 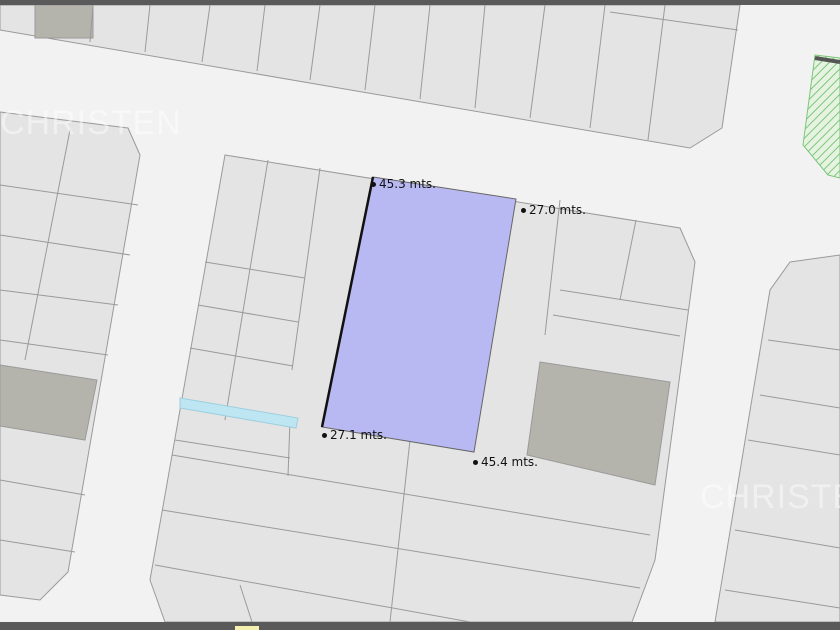 What do you see at coordinates (821, 116) in the screenshot?
I see `green-area` at bounding box center [821, 116].